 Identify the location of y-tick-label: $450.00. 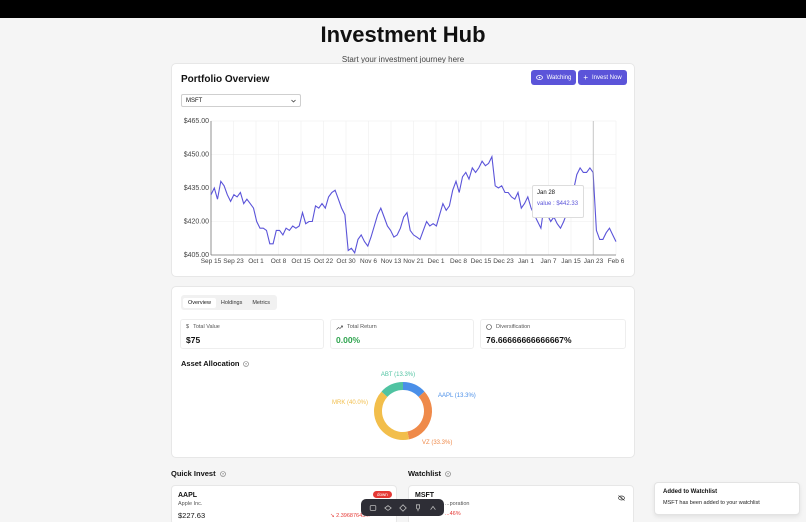
(196, 155).